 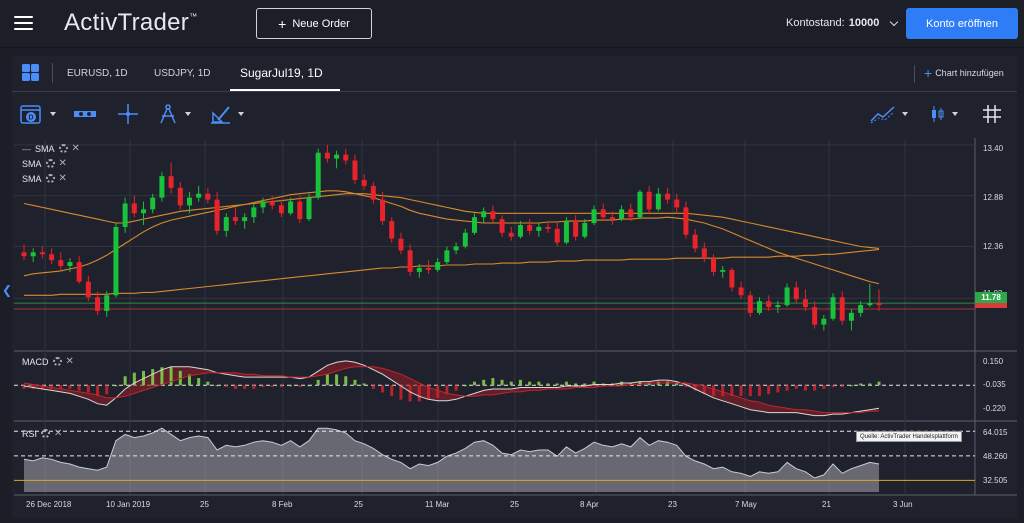 I want to click on rsi-area, so click(x=451, y=460).